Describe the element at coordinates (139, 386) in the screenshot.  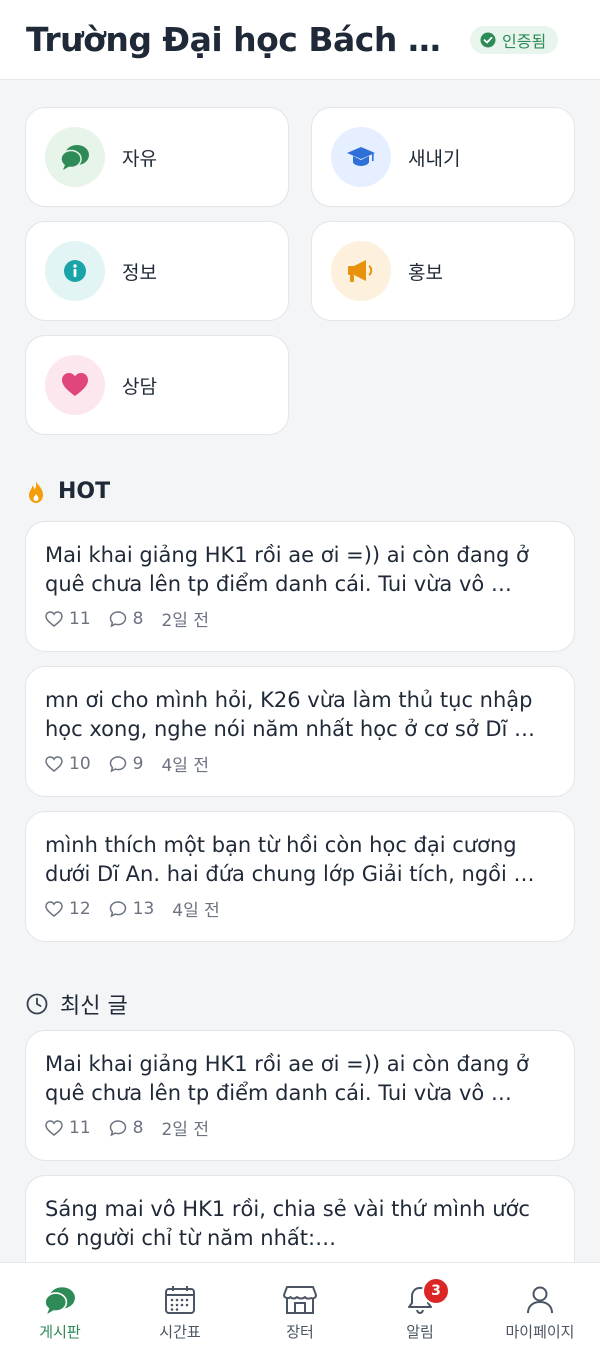
I see `category-label: 상담` at that location.